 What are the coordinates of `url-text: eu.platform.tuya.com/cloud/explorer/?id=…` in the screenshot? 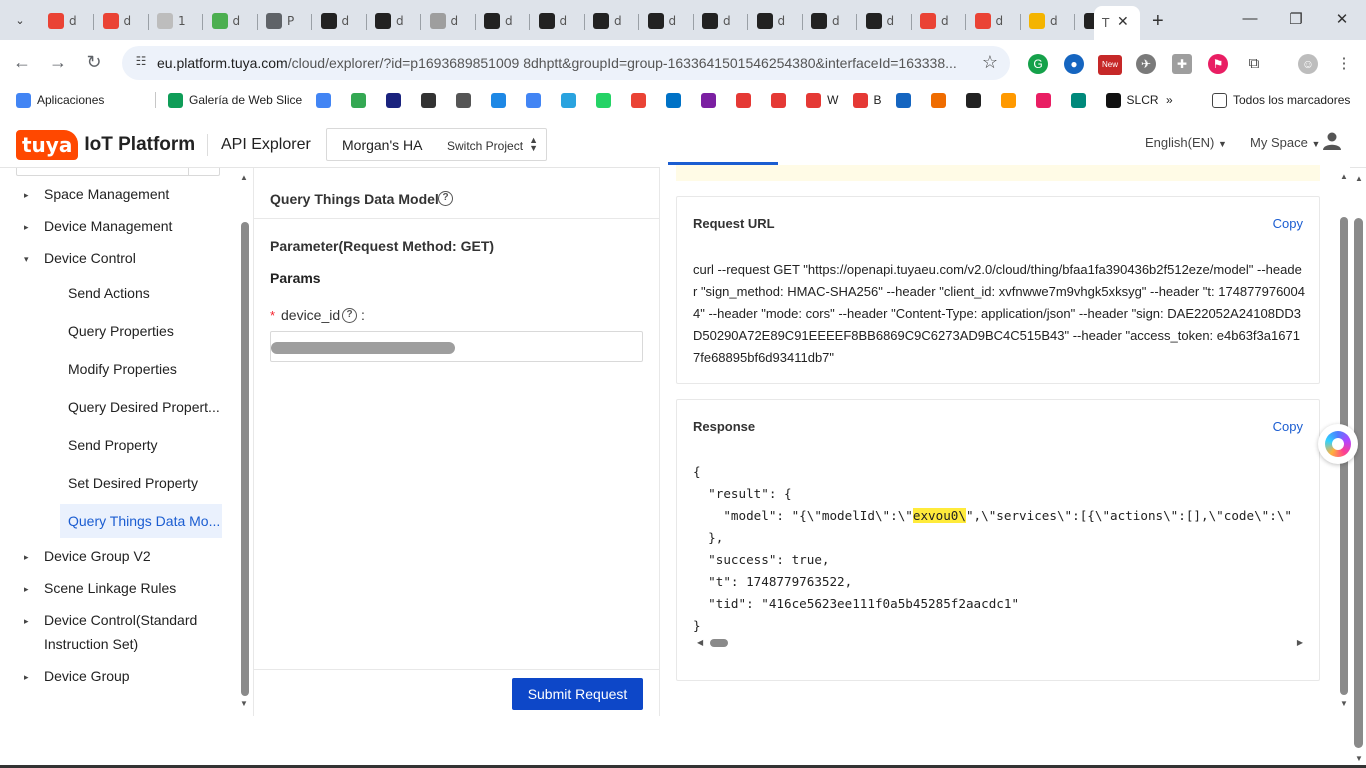 It's located at (561, 63).